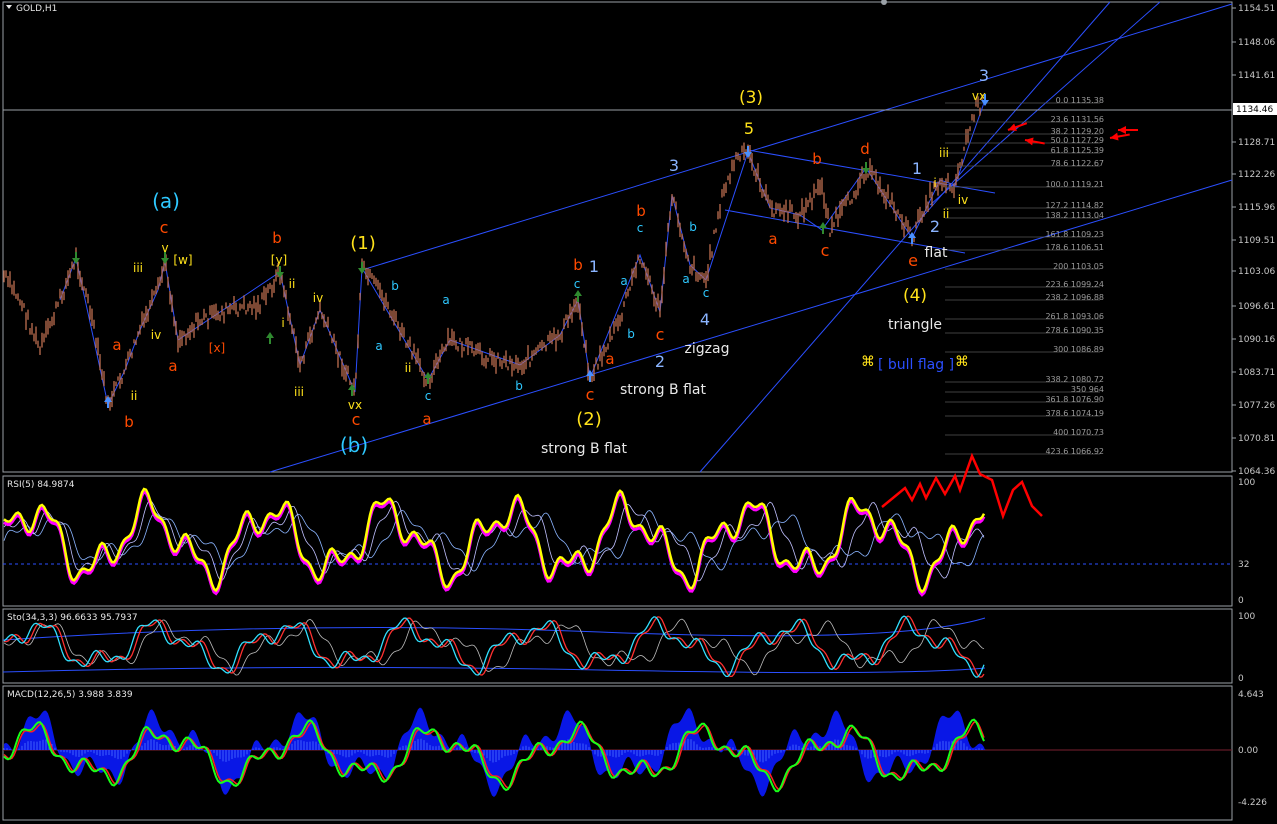  Describe the element at coordinates (70, 695) in the screenshot. I see `macd-title: MACD(12,26,5) 3.988 3.839` at that location.